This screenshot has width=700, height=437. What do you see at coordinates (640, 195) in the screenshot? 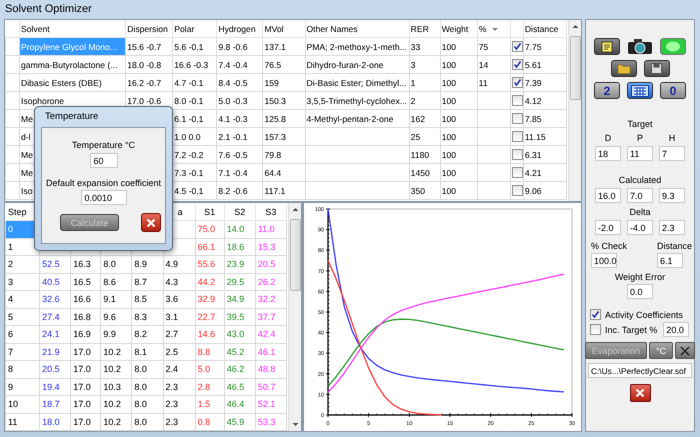
I see `input-field: 7.0` at bounding box center [640, 195].